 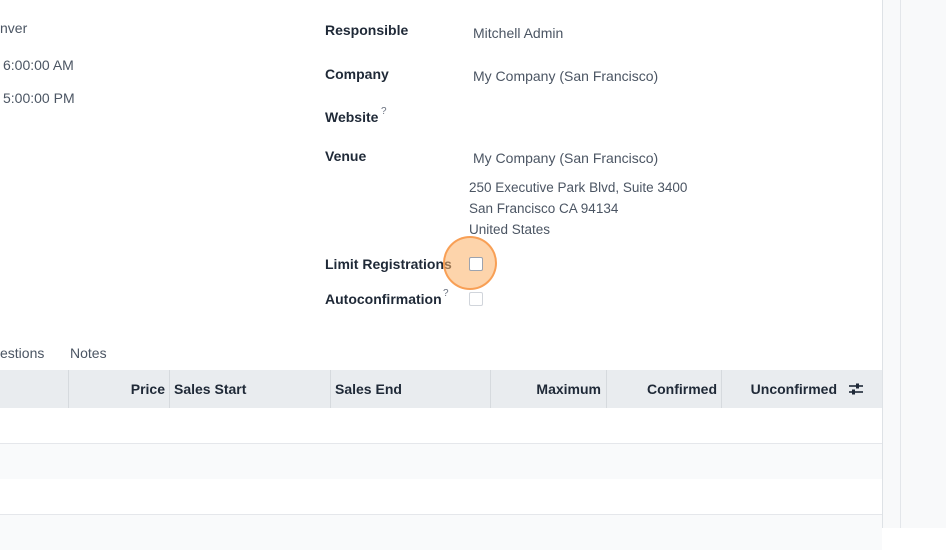 I want to click on venue-address-line1: 250 Executive Park Blvd, Suite 3400, so click(x=578, y=187).